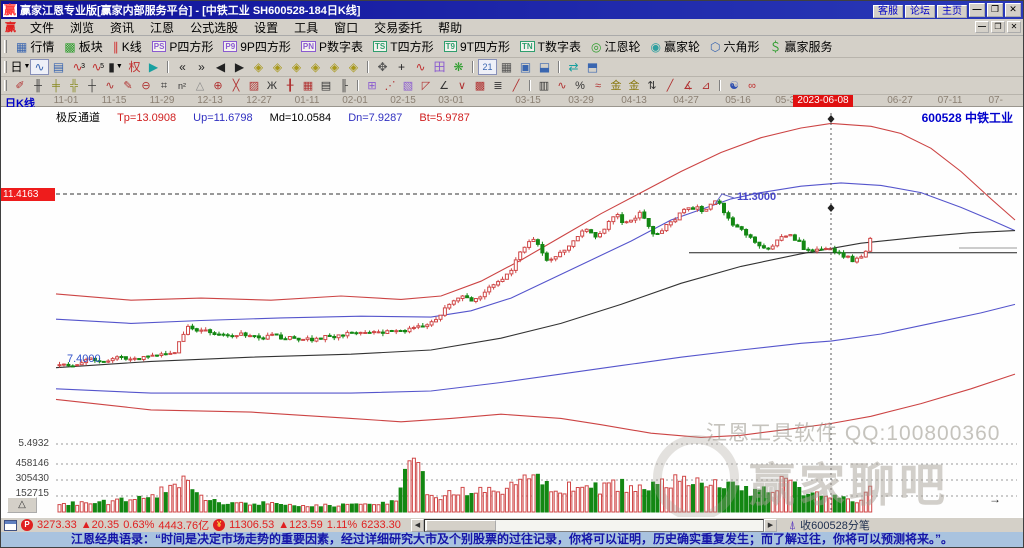 This screenshot has height=548, width=1024. What do you see at coordinates (58, 67) in the screenshot?
I see `info-panel-icon: ▤` at bounding box center [58, 67].